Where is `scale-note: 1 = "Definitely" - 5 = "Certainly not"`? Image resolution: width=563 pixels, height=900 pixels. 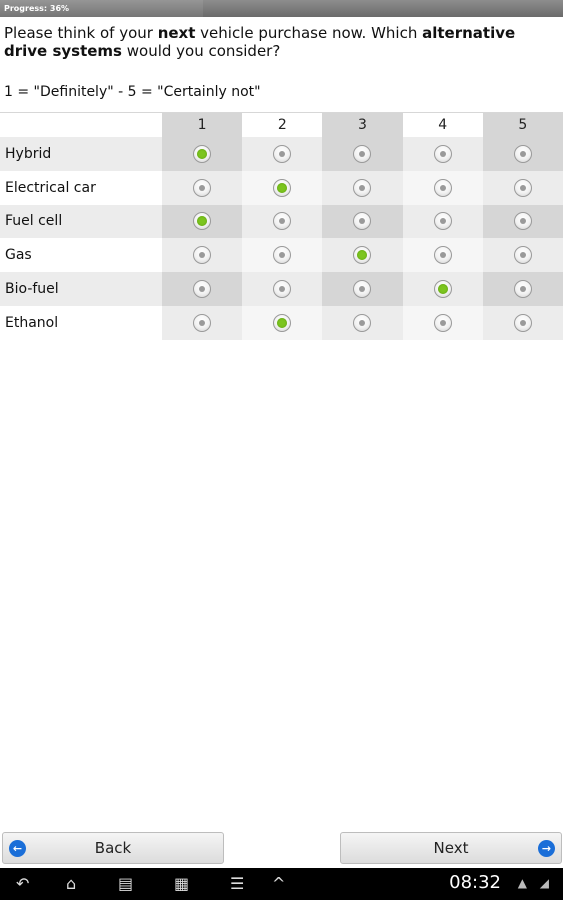
scale-note: 1 = "Definitely" - 5 = "Certainly not" is located at coordinates (132, 92).